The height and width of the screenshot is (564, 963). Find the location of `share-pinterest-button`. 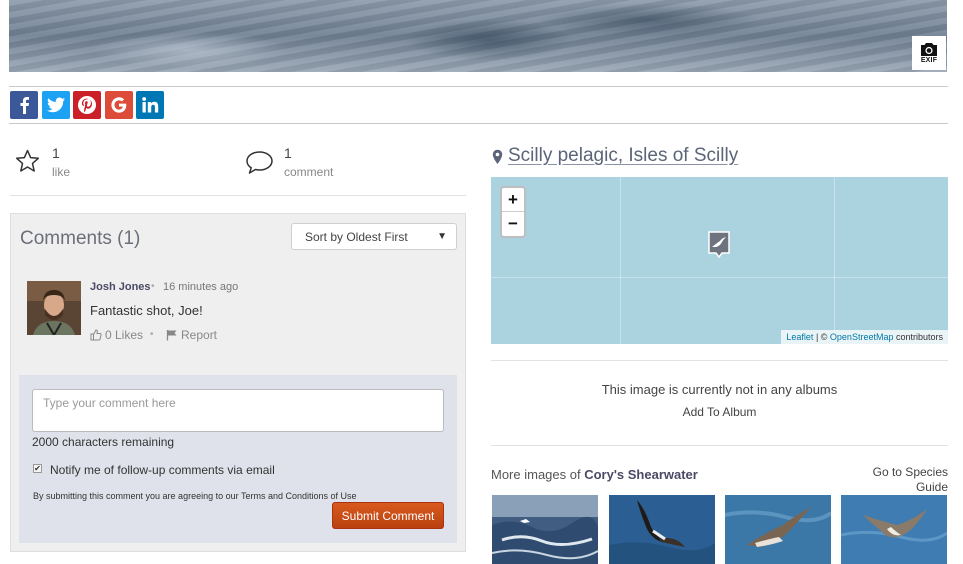

share-pinterest-button is located at coordinates (87, 105).